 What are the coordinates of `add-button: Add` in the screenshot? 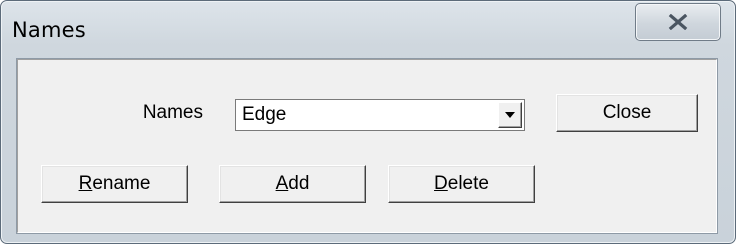 It's located at (292, 184).